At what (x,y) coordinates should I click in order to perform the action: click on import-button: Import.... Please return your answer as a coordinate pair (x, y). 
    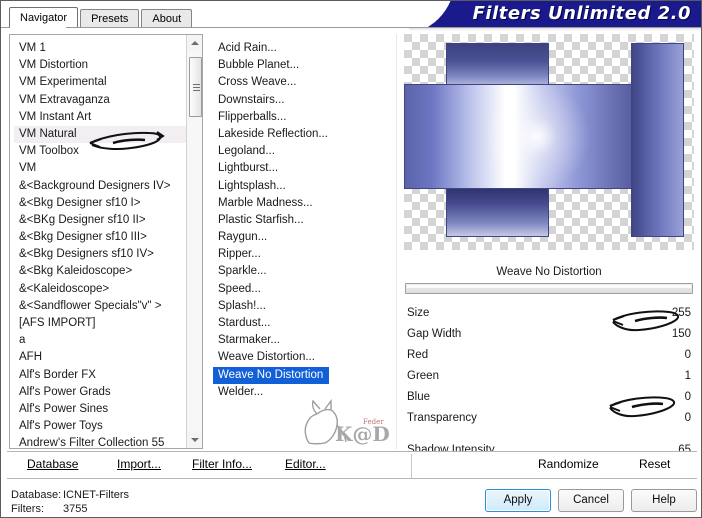
    Looking at the image, I should click on (139, 464).